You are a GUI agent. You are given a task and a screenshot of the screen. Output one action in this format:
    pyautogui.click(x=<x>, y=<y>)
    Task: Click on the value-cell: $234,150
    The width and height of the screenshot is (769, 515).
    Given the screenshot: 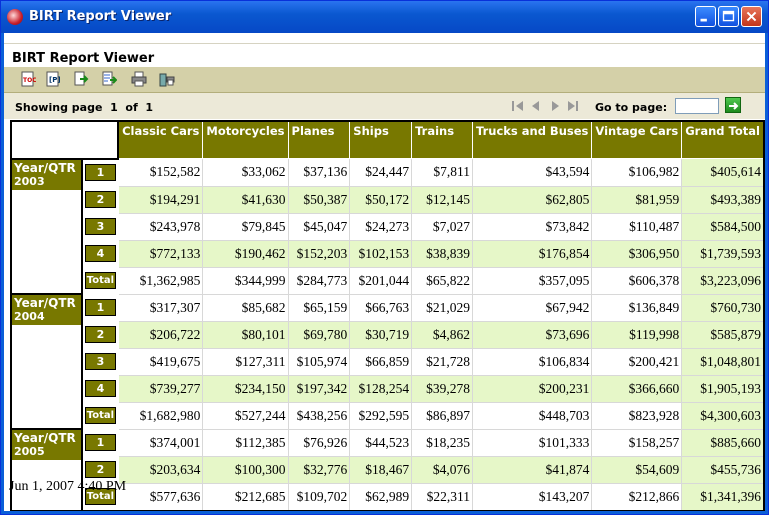 What is the action you would take?
    pyautogui.click(x=245, y=388)
    